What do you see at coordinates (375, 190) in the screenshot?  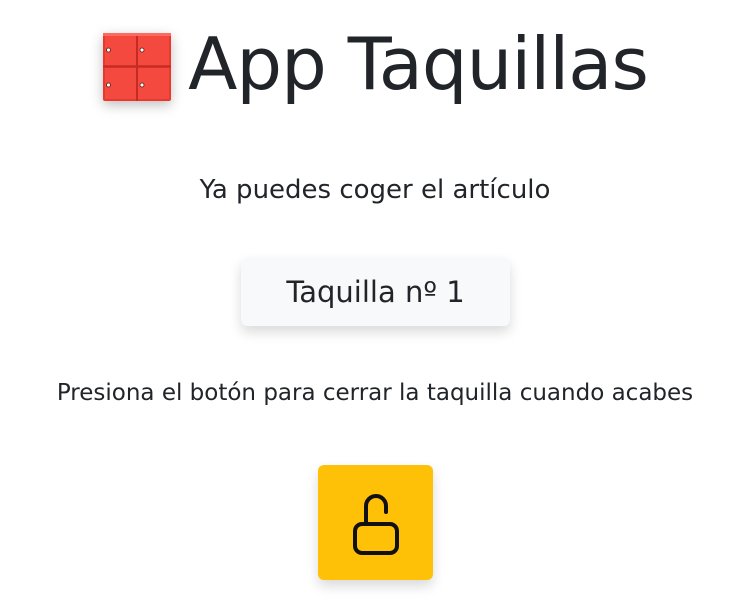 I see `pickup-message: Ya puedes coger el artículo` at bounding box center [375, 190].